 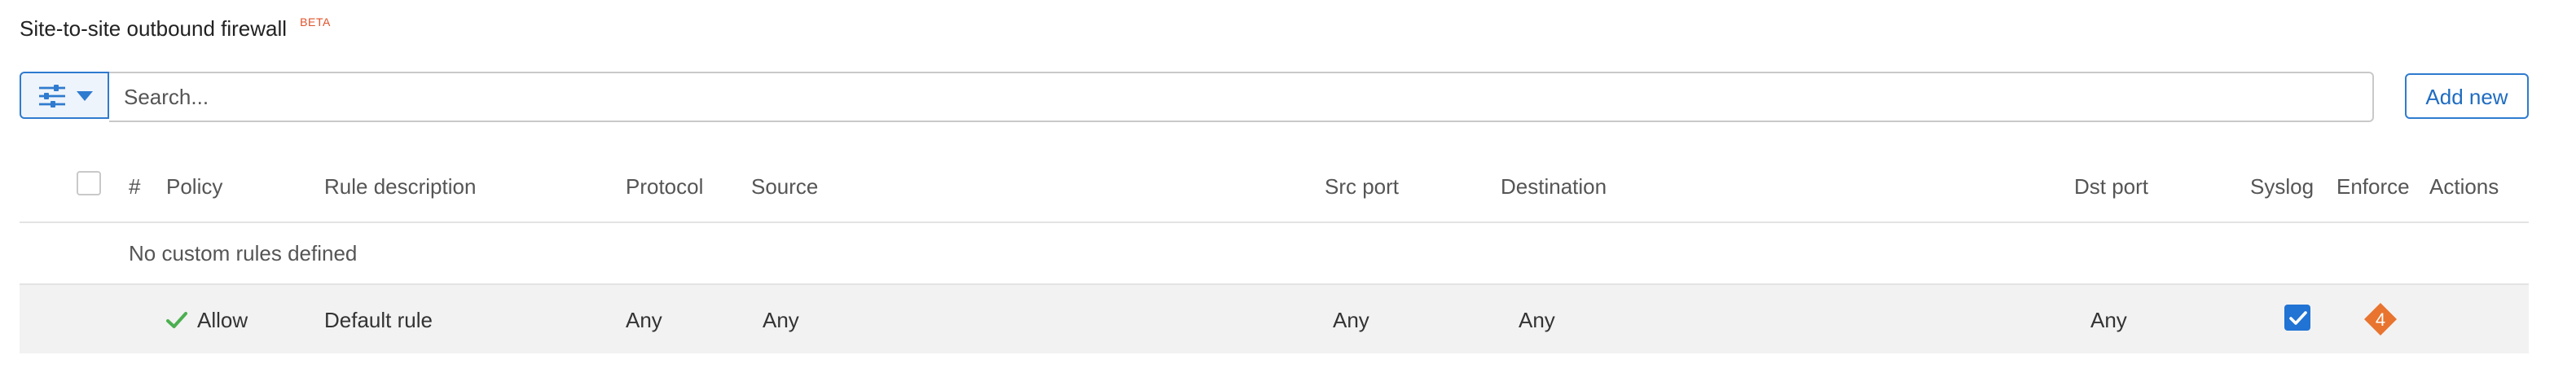 What do you see at coordinates (194, 186) in the screenshot?
I see `column-header-policy: Policy` at bounding box center [194, 186].